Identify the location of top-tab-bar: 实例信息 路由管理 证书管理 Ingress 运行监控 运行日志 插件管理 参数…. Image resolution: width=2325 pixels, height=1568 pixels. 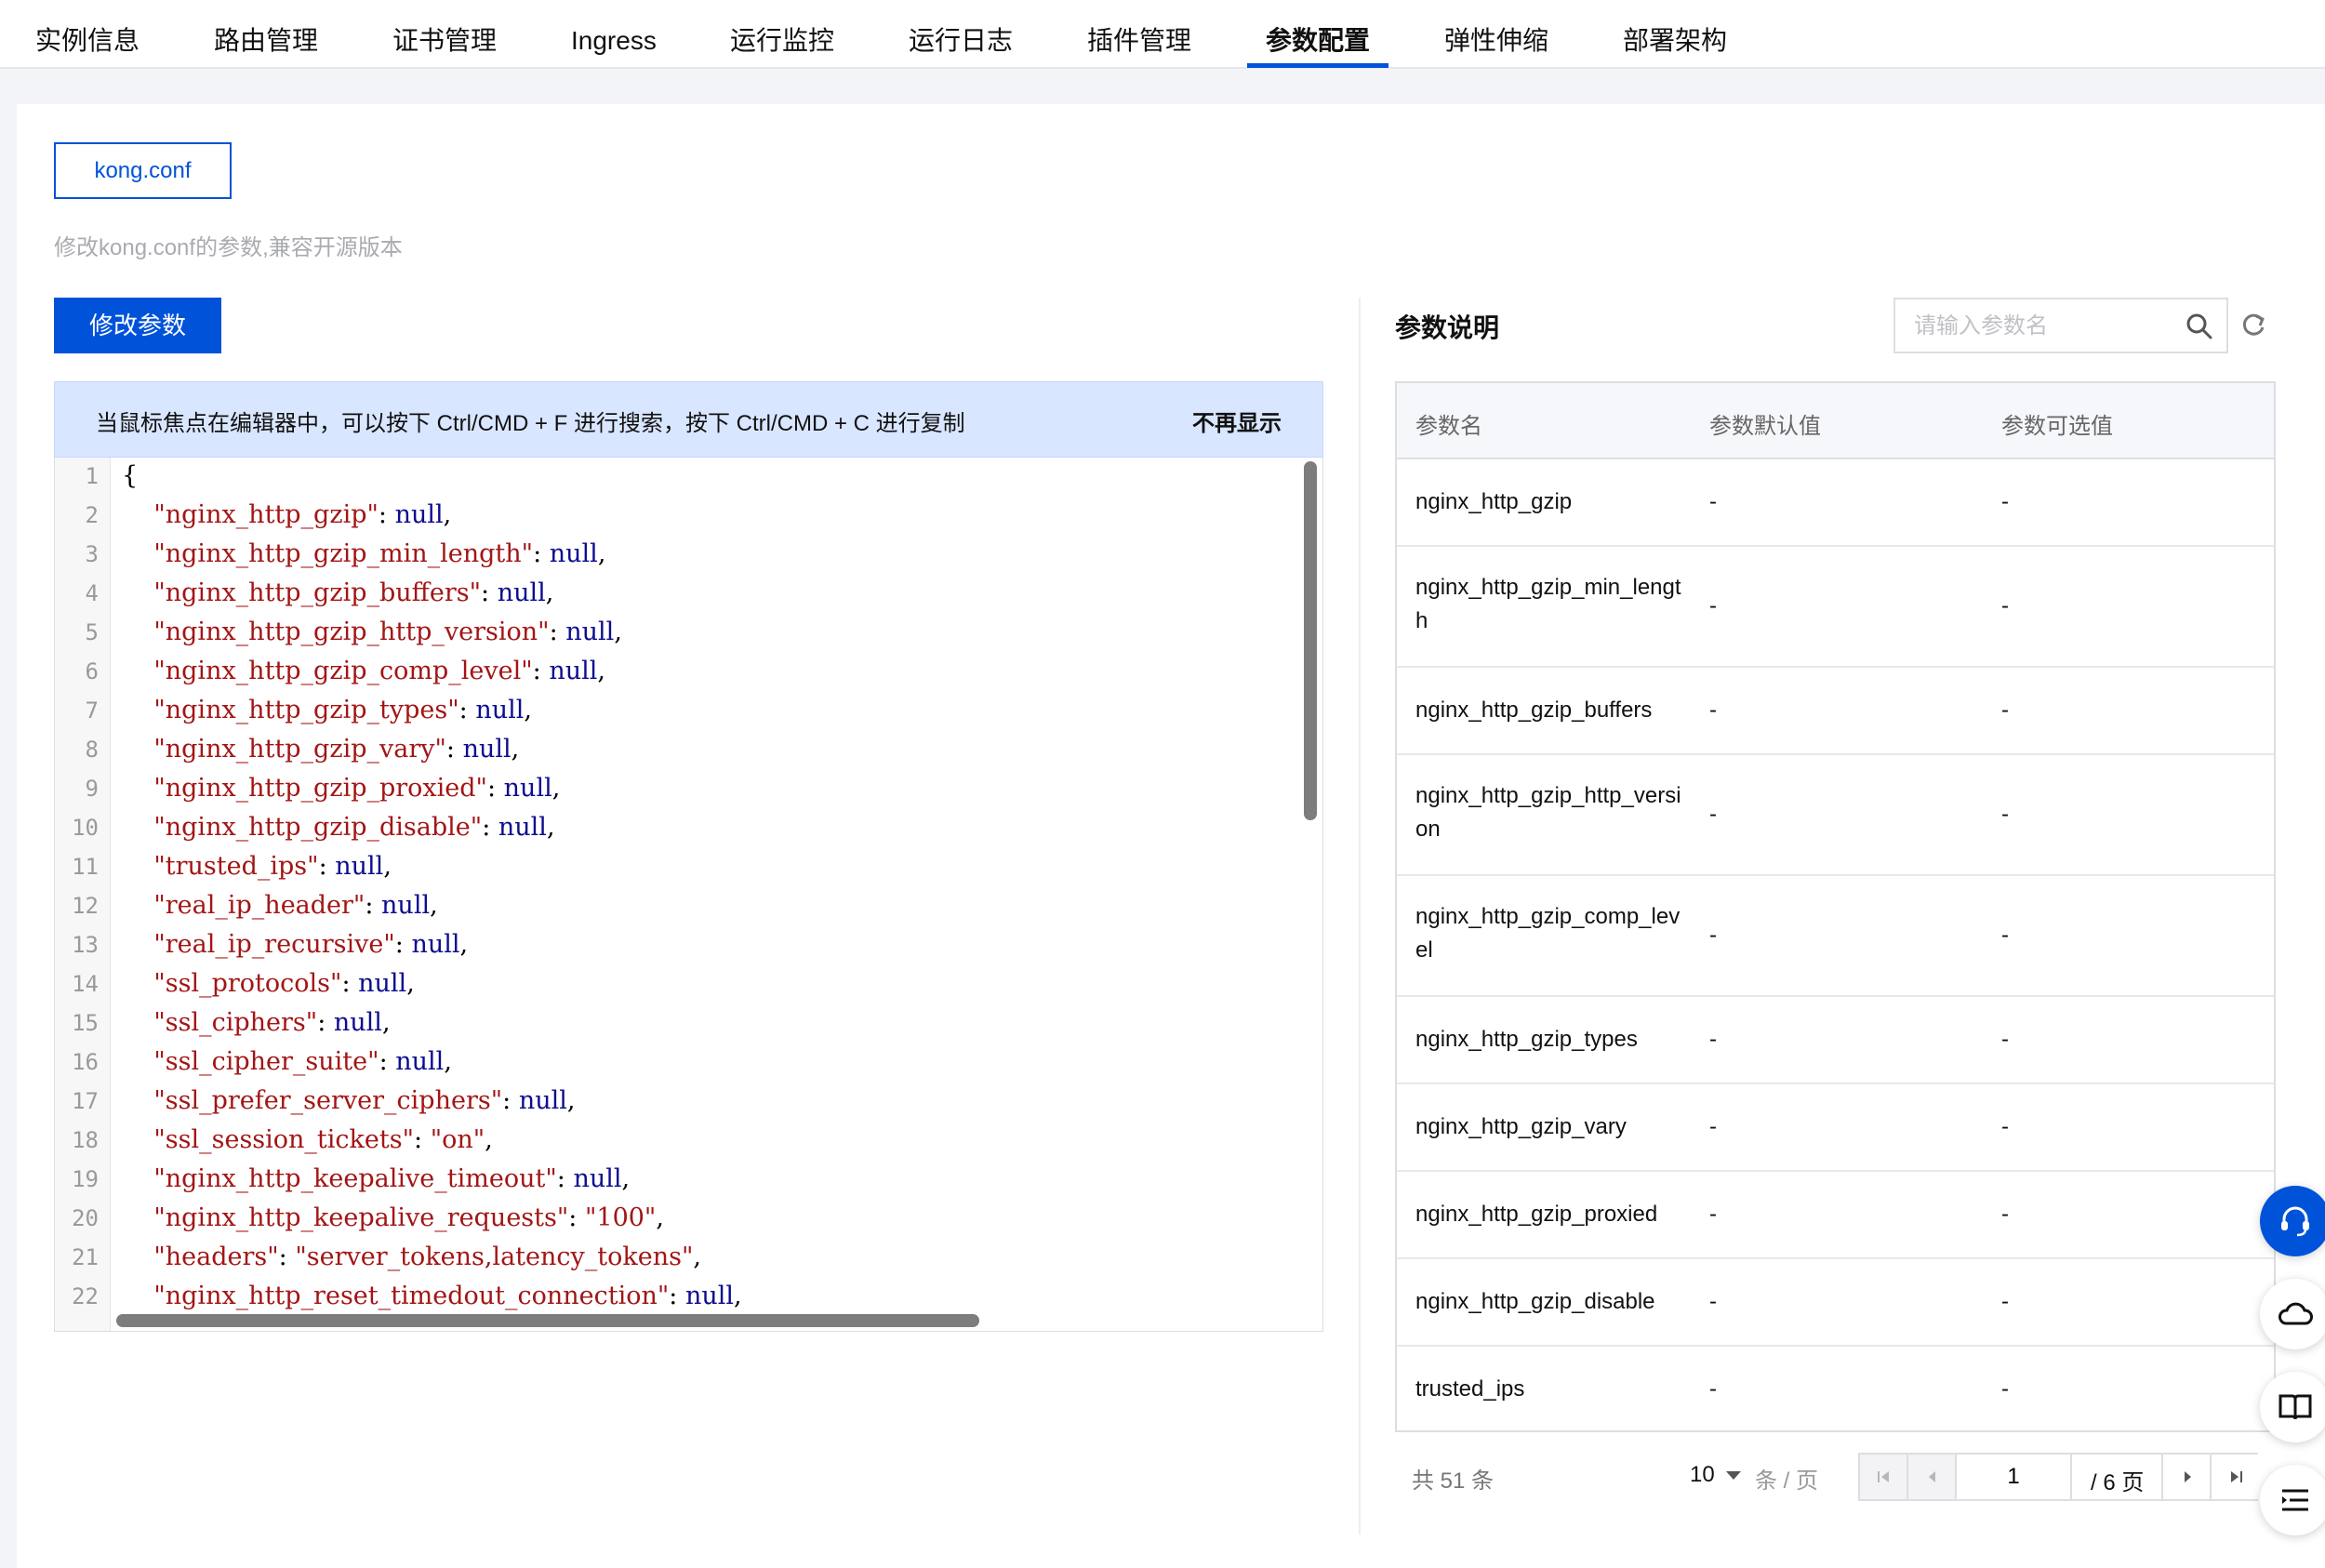
(1162, 34).